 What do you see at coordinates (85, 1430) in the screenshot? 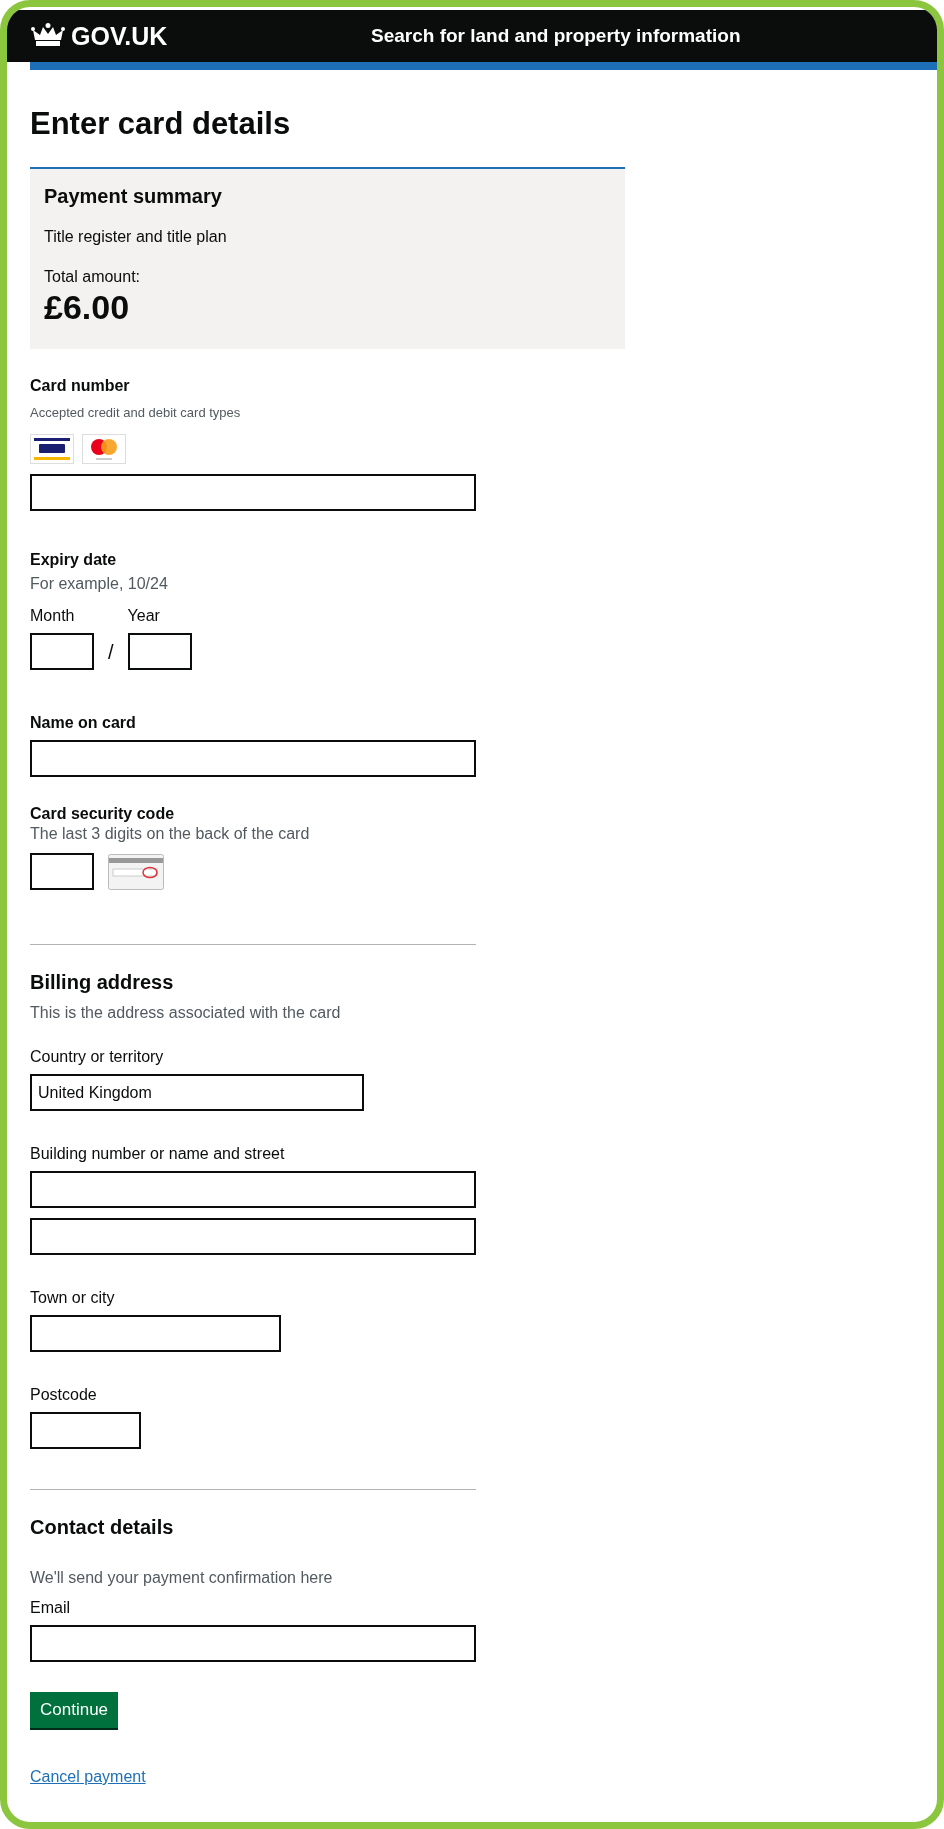
I see `postcode-input` at bounding box center [85, 1430].